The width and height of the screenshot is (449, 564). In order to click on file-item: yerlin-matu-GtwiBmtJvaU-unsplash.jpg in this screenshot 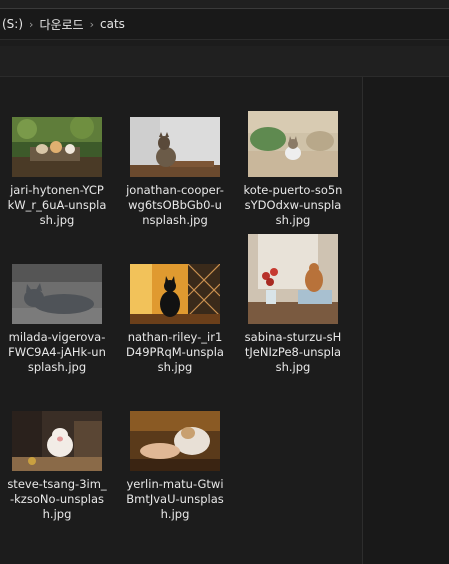, I will do `click(175, 466)`.